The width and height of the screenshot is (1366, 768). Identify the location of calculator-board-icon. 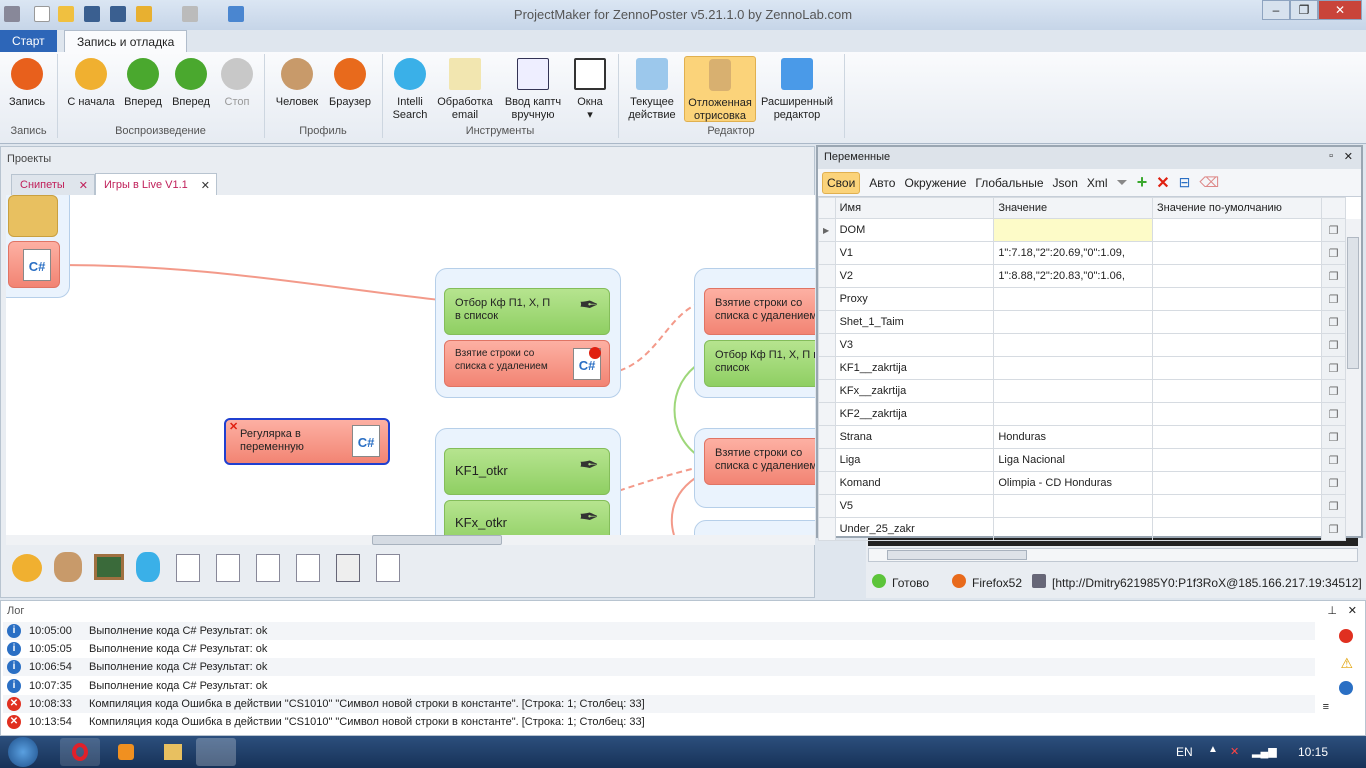
(109, 567).